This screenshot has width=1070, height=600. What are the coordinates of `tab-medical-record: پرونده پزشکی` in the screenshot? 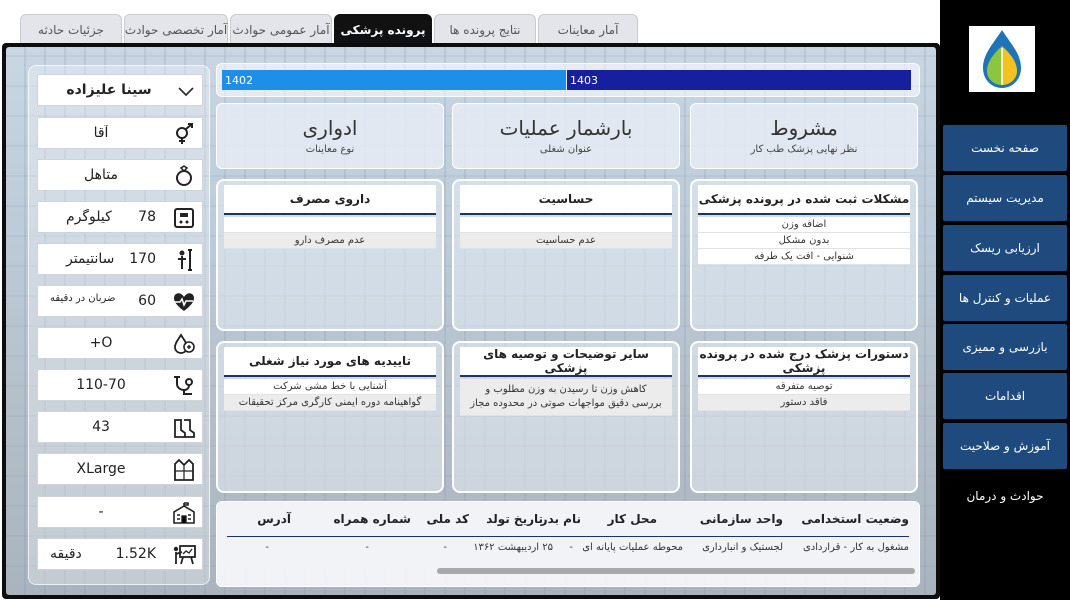 It's located at (383, 29).